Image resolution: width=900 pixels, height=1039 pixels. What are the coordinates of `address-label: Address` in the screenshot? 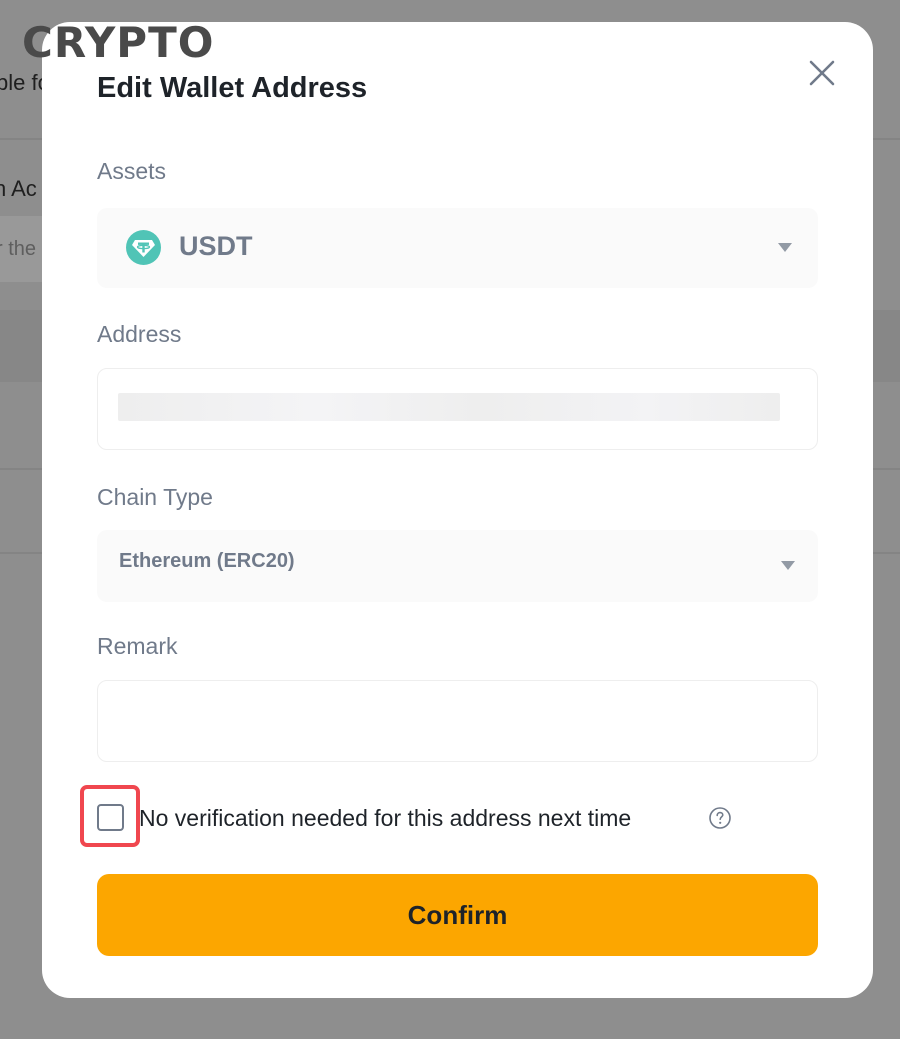 It's located at (139, 334).